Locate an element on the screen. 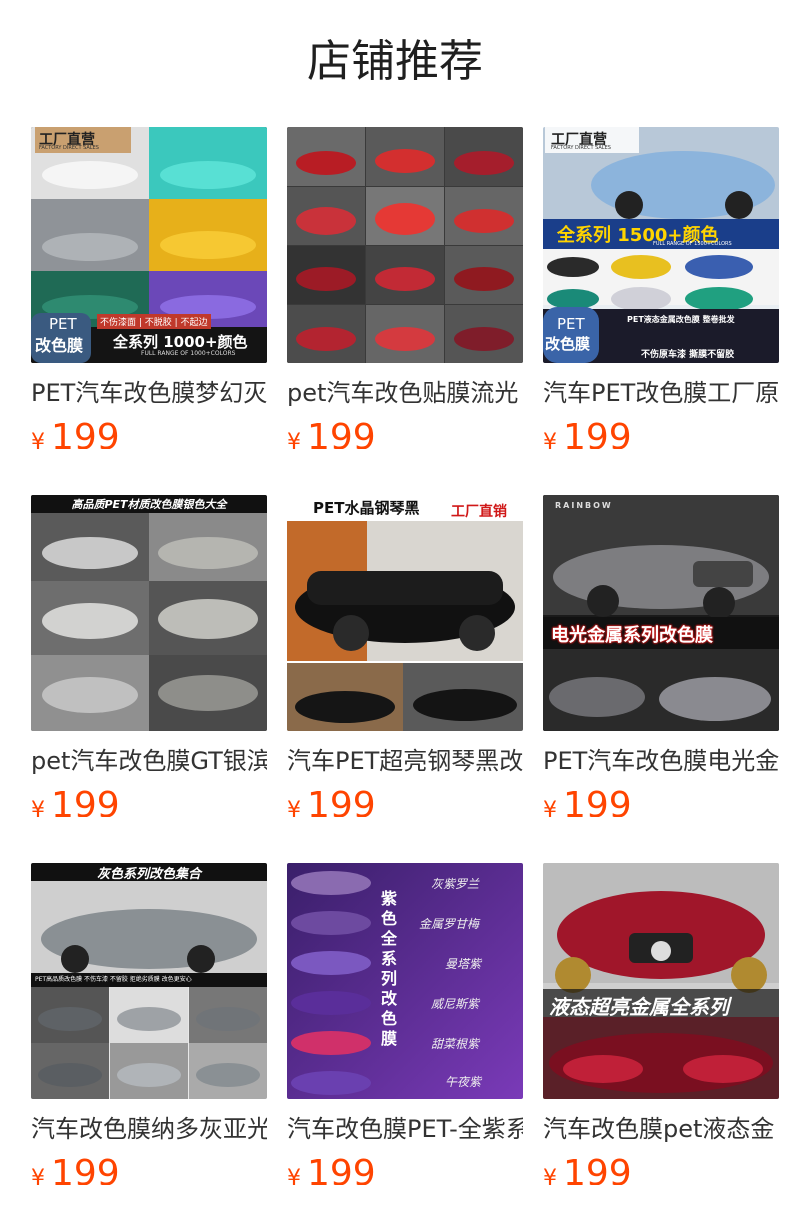 The image size is (790, 1232). color-label: 威尼斯紫 is located at coordinates (455, 1004).